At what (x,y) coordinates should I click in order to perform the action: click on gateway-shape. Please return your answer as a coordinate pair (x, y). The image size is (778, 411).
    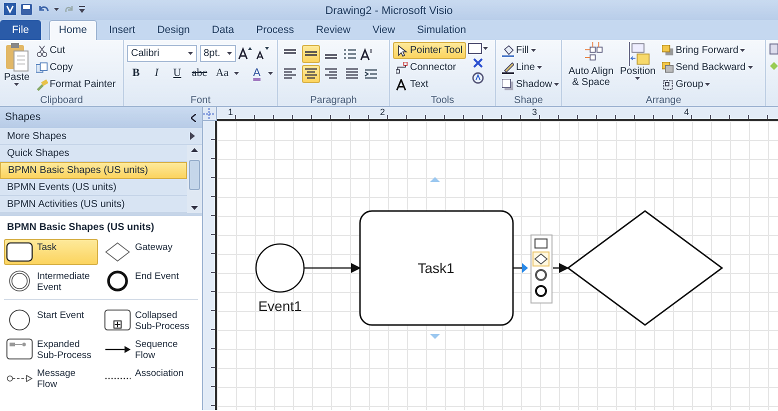
    Looking at the image, I should click on (645, 268).